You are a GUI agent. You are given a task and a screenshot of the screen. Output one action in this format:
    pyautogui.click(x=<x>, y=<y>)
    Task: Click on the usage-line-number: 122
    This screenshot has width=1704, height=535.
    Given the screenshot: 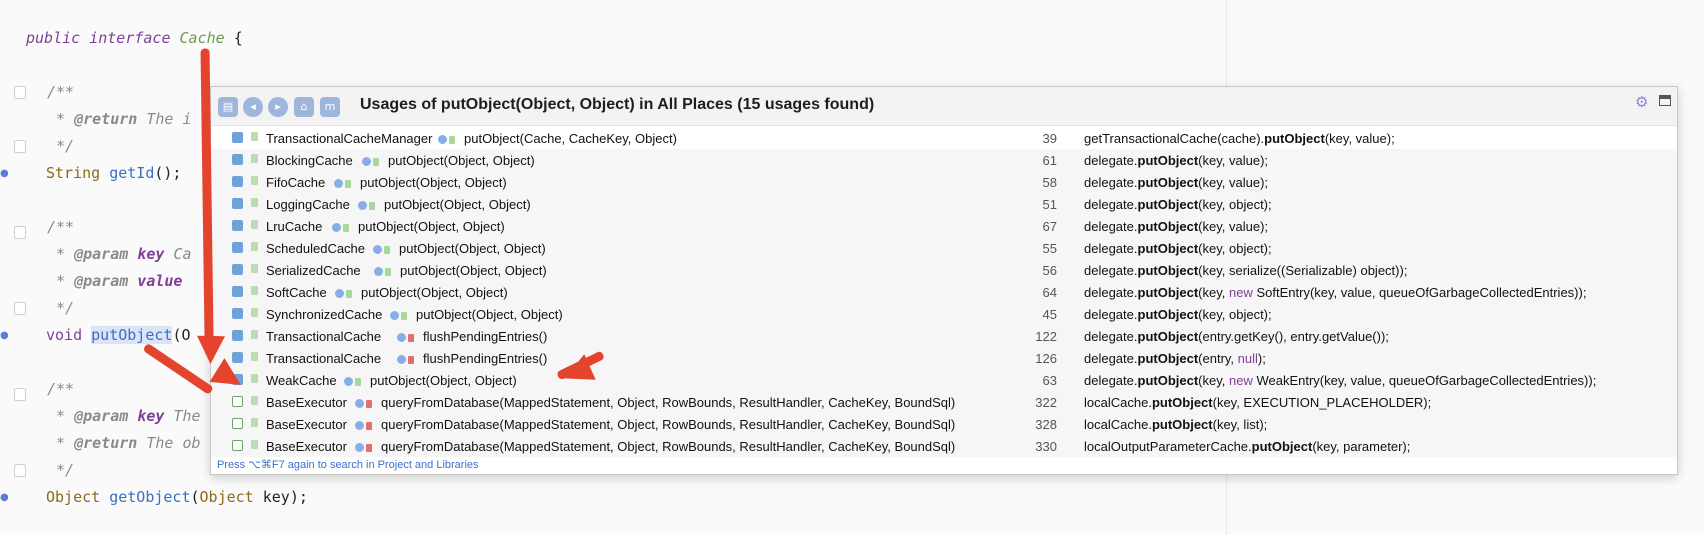 What is the action you would take?
    pyautogui.click(x=1046, y=336)
    